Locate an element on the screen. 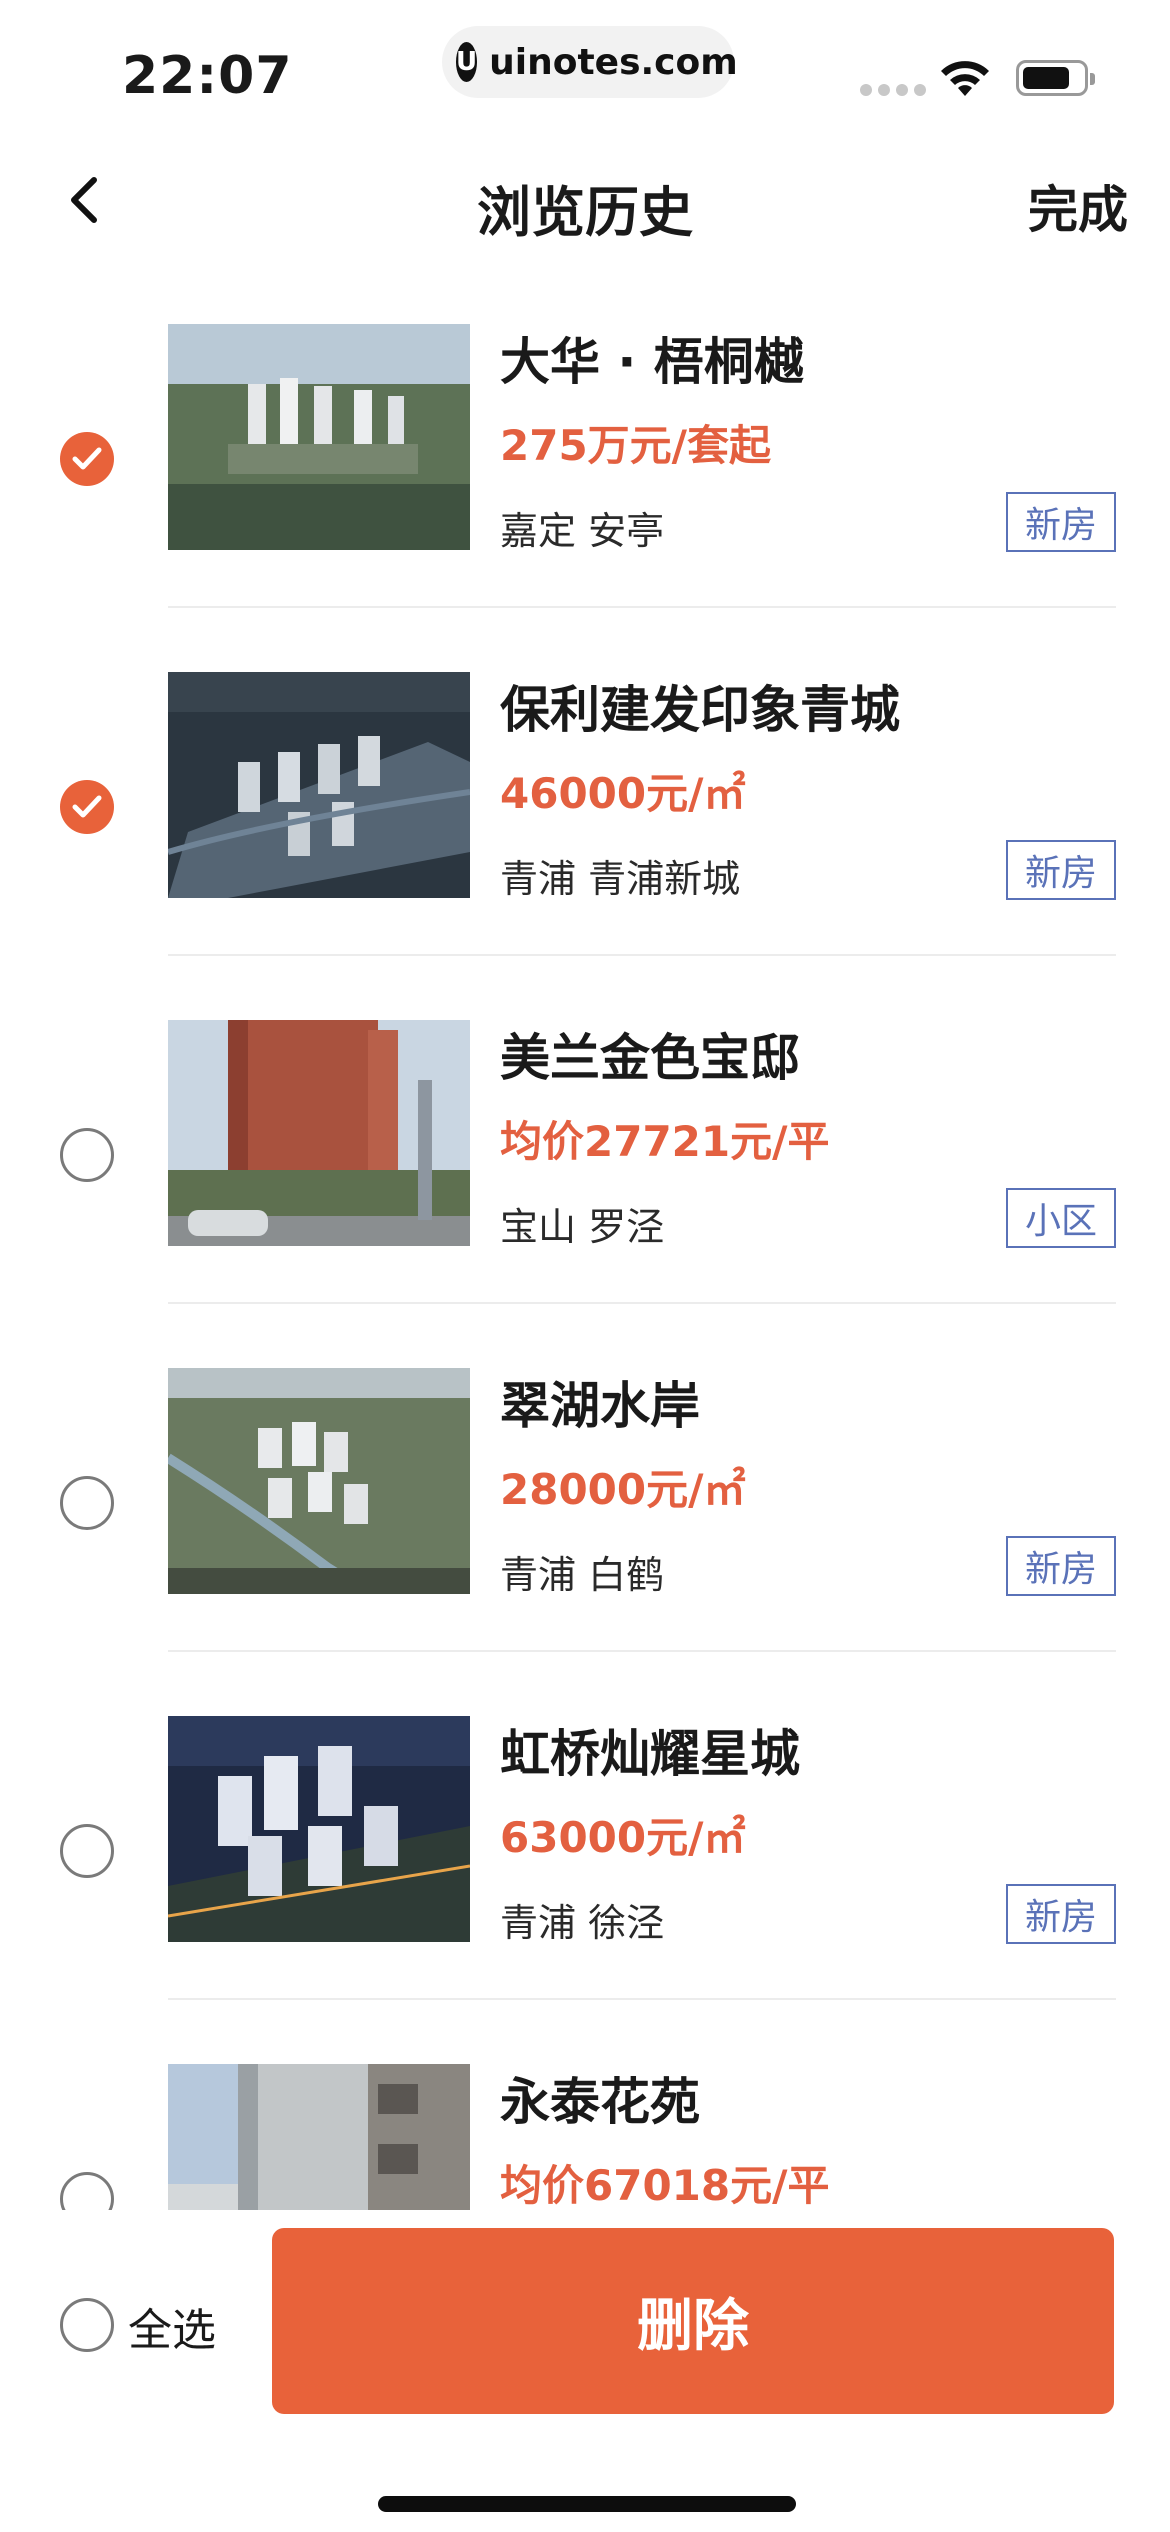 The width and height of the screenshot is (1170, 2532). url-pill: U uinotes.com is located at coordinates (590, 62).